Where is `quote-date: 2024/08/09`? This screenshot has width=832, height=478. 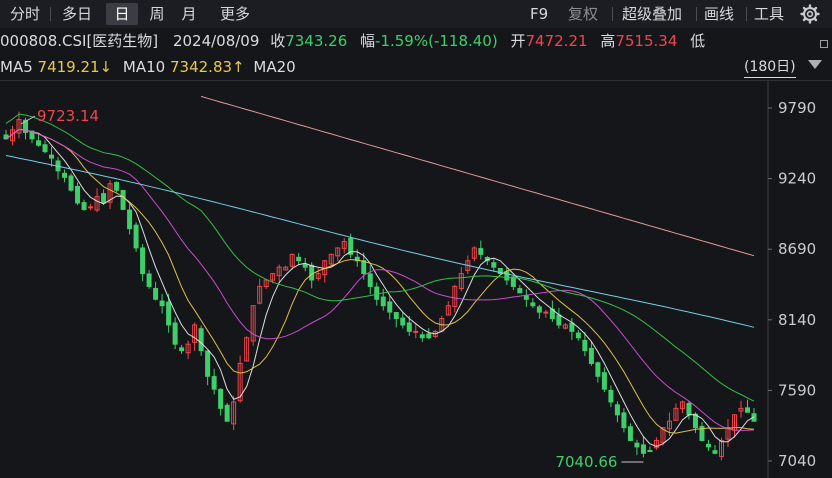
quote-date: 2024/08/09 is located at coordinates (216, 41).